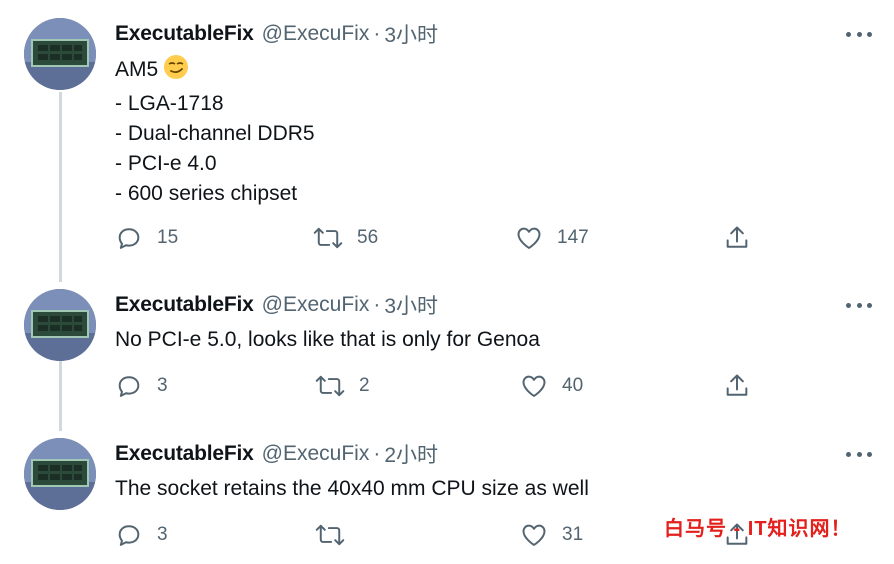 The width and height of the screenshot is (894, 564). What do you see at coordinates (364, 385) in the screenshot?
I see `retweet-count: 2` at bounding box center [364, 385].